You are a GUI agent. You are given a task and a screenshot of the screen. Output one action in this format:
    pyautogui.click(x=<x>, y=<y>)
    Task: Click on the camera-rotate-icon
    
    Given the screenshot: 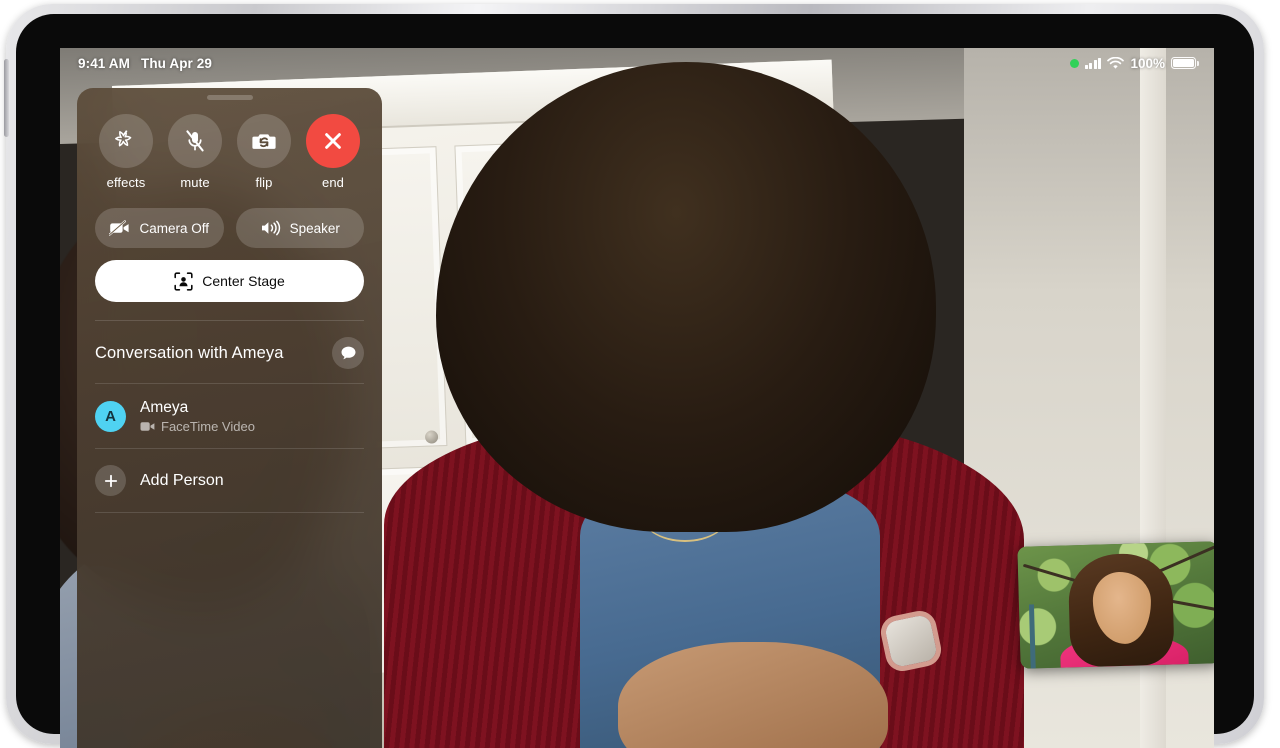 What is the action you would take?
    pyautogui.click(x=263, y=141)
    